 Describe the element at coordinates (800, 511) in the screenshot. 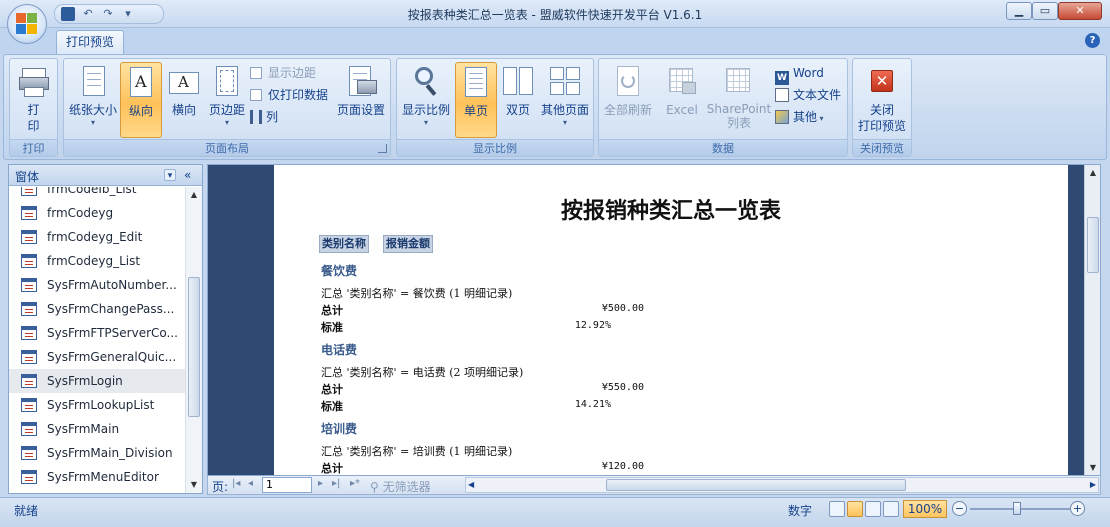

I see `numlock-indicator: 数字` at that location.